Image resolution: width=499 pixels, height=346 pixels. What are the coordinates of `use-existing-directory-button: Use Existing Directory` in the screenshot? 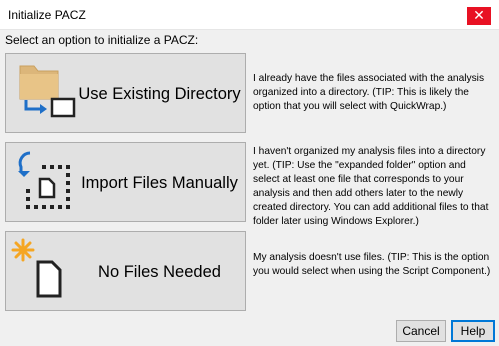 It's located at (125, 93).